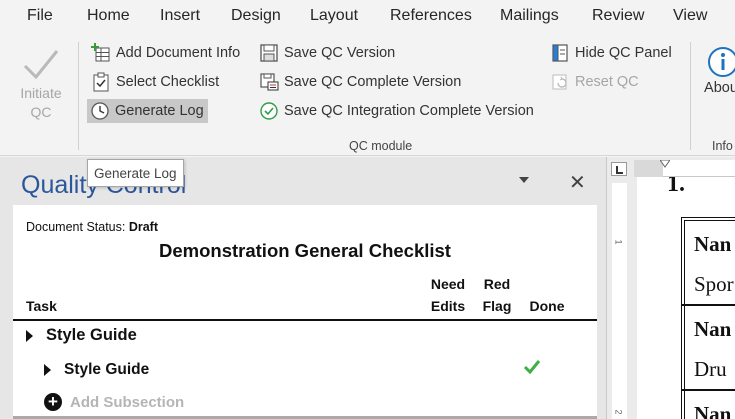  What do you see at coordinates (529, 16) in the screenshot?
I see `menu-mailings: Mailings` at bounding box center [529, 16].